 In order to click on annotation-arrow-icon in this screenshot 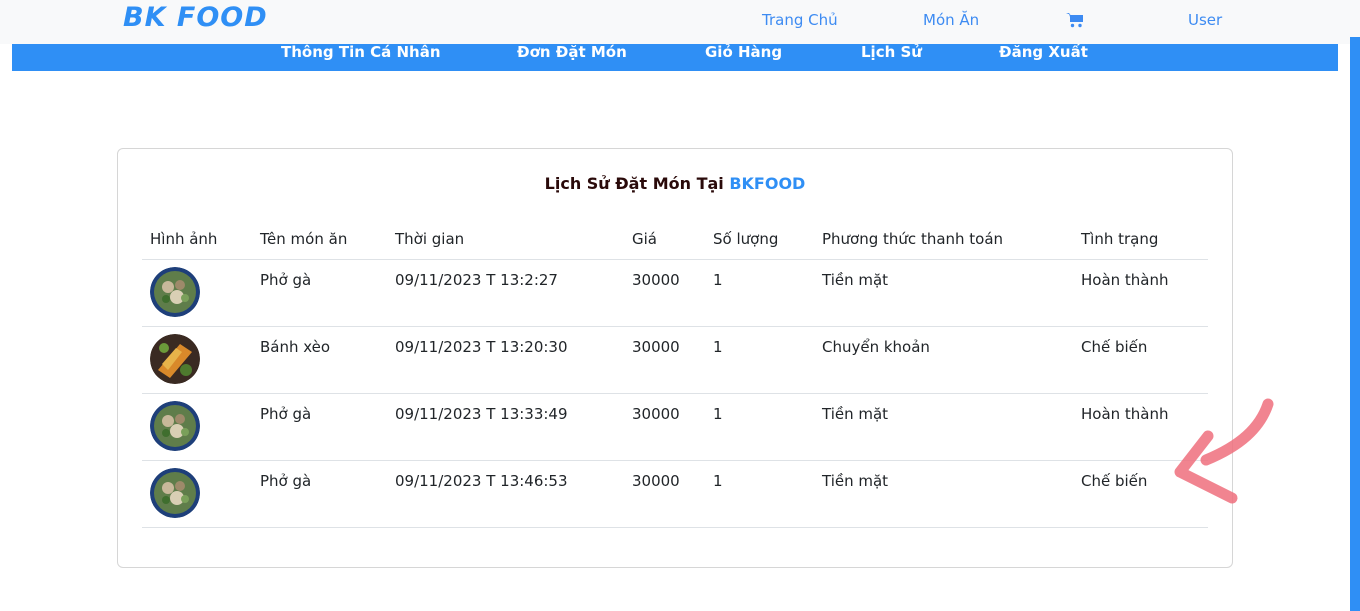, I will do `click(1224, 451)`.